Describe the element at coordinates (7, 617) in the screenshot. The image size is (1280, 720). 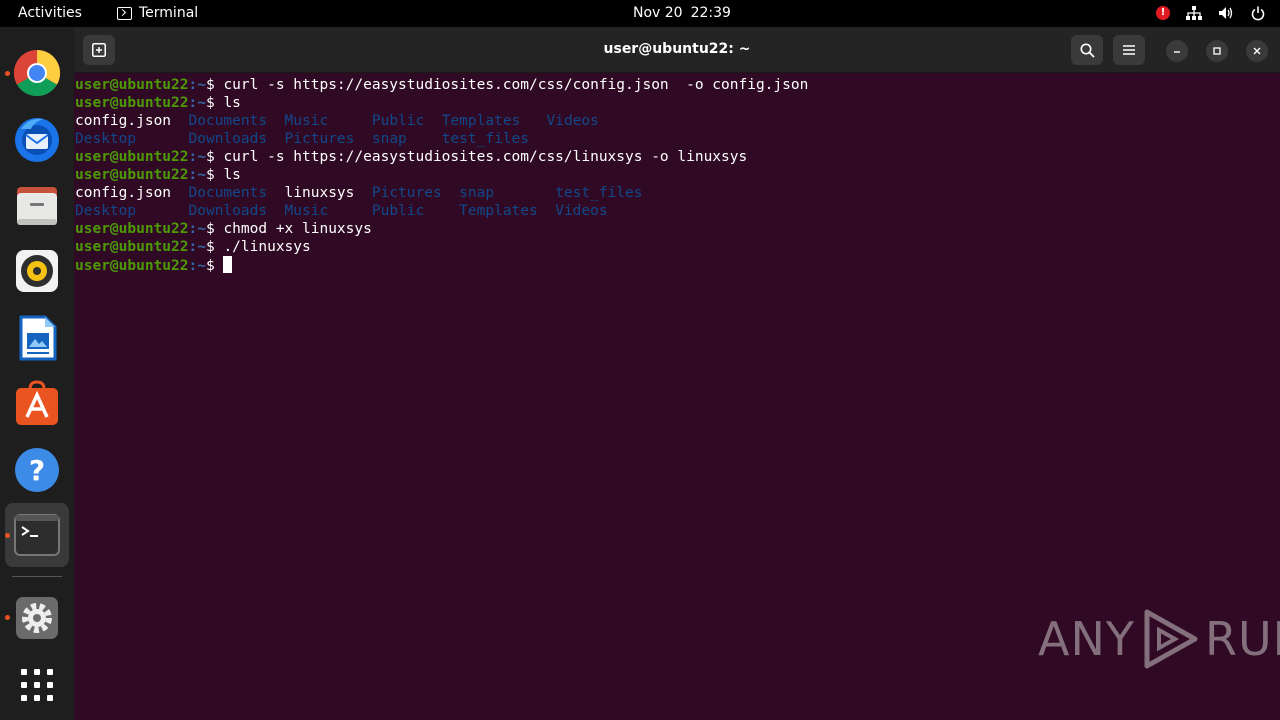
I see `running-indicator` at that location.